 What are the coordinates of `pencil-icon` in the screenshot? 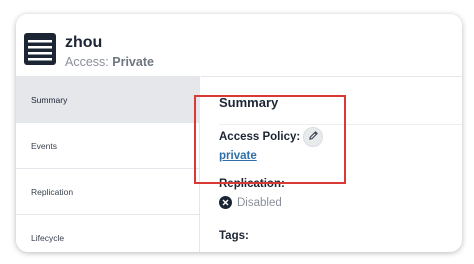 It's located at (313, 137).